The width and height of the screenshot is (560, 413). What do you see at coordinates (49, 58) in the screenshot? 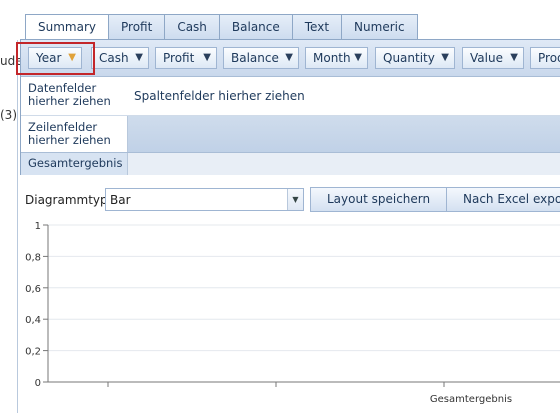
I see `field-label: Year` at bounding box center [49, 58].